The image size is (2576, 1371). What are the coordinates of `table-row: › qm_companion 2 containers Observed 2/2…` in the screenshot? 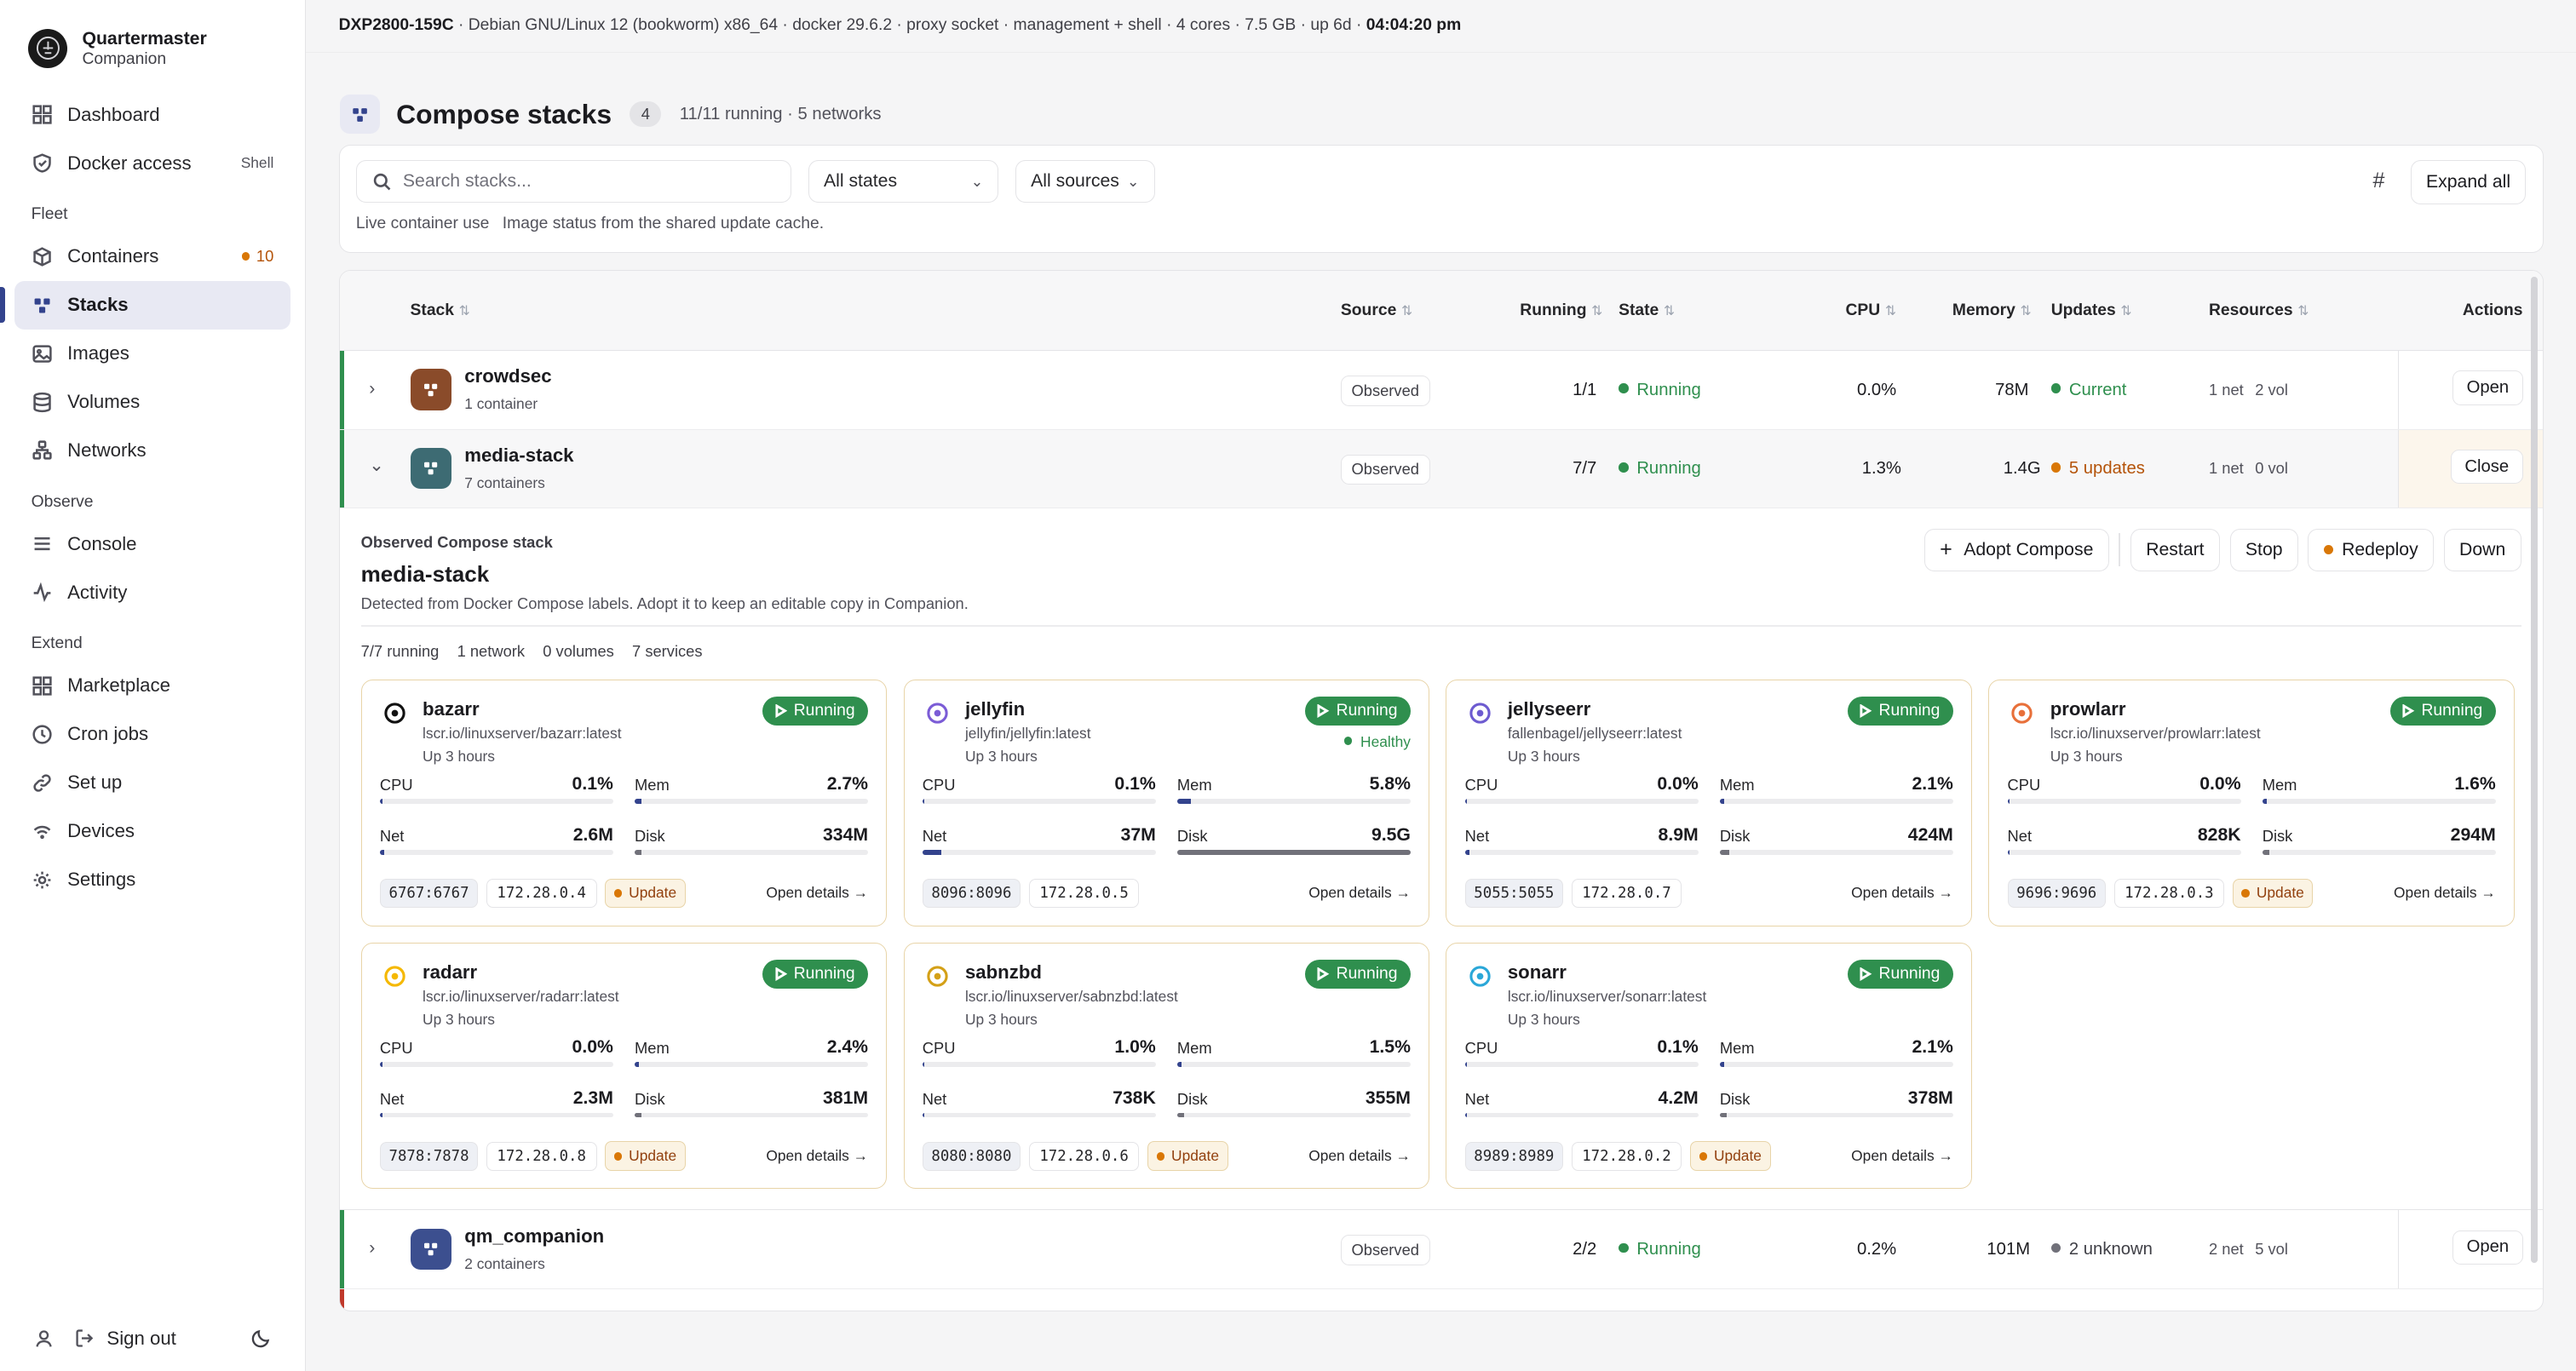 It's located at (1441, 1250).